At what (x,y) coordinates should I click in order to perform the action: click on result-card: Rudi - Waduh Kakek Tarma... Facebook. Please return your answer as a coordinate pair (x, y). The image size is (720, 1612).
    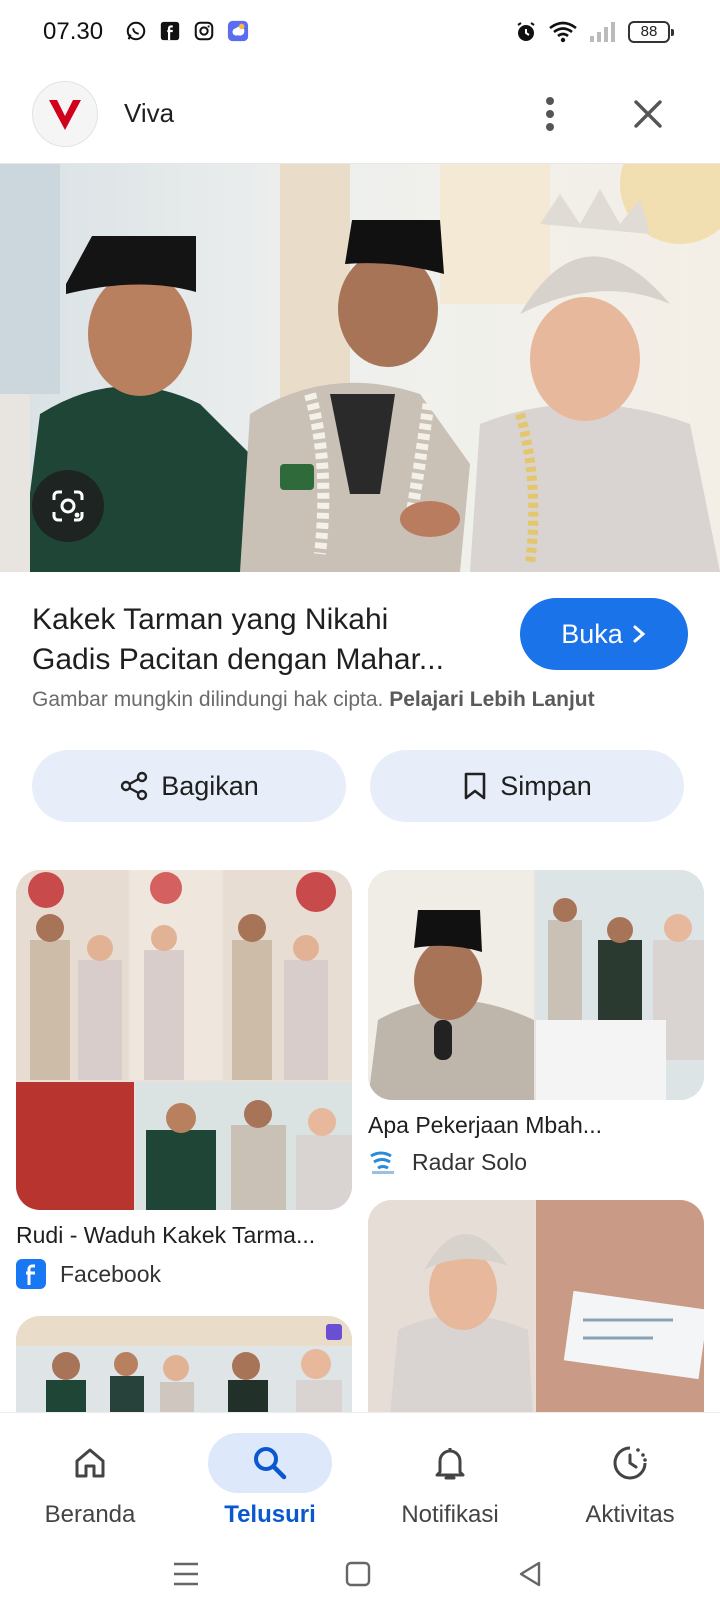
    Looking at the image, I should click on (184, 1079).